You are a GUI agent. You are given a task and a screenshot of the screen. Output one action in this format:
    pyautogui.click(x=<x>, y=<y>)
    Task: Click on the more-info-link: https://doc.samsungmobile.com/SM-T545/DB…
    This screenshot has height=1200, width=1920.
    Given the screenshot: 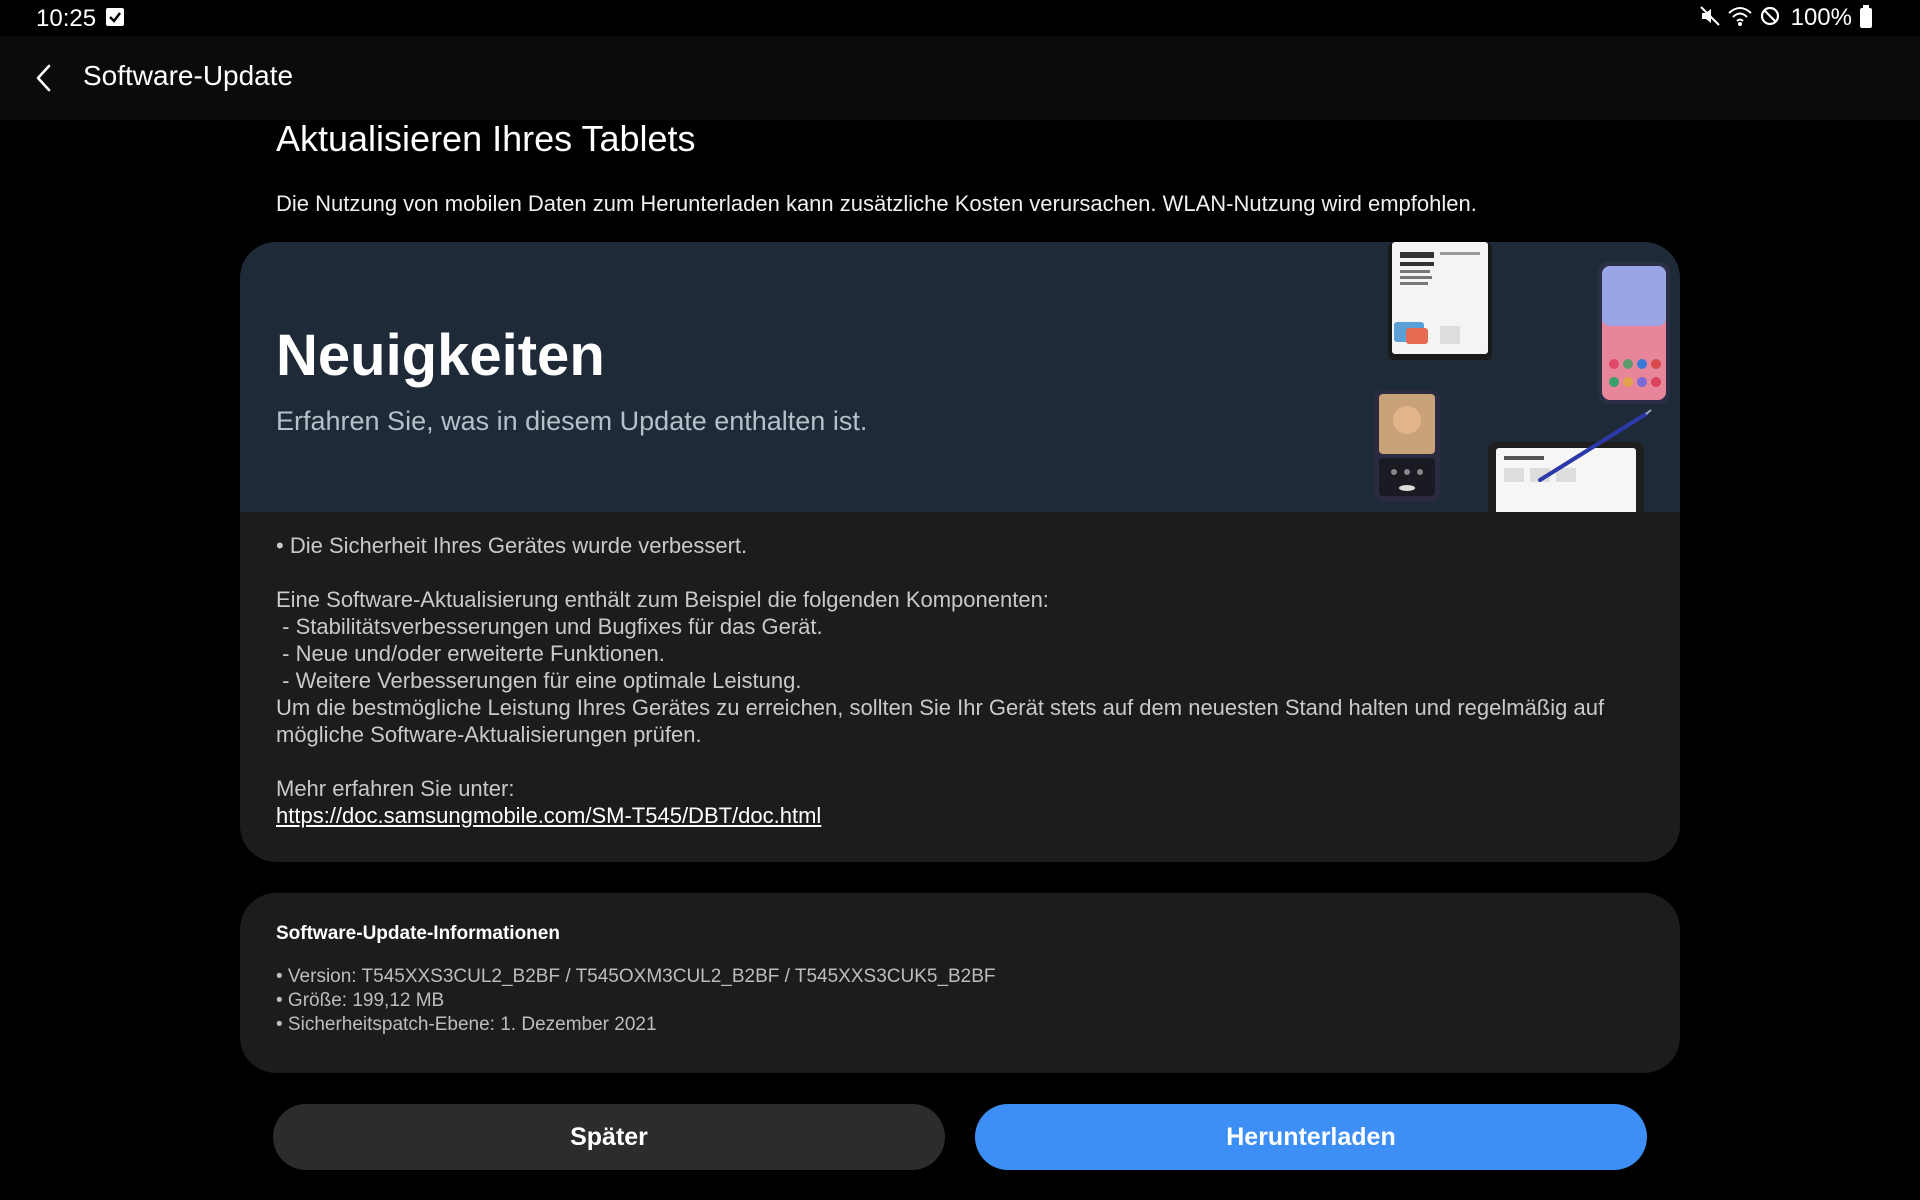 What is the action you would take?
    pyautogui.click(x=548, y=815)
    